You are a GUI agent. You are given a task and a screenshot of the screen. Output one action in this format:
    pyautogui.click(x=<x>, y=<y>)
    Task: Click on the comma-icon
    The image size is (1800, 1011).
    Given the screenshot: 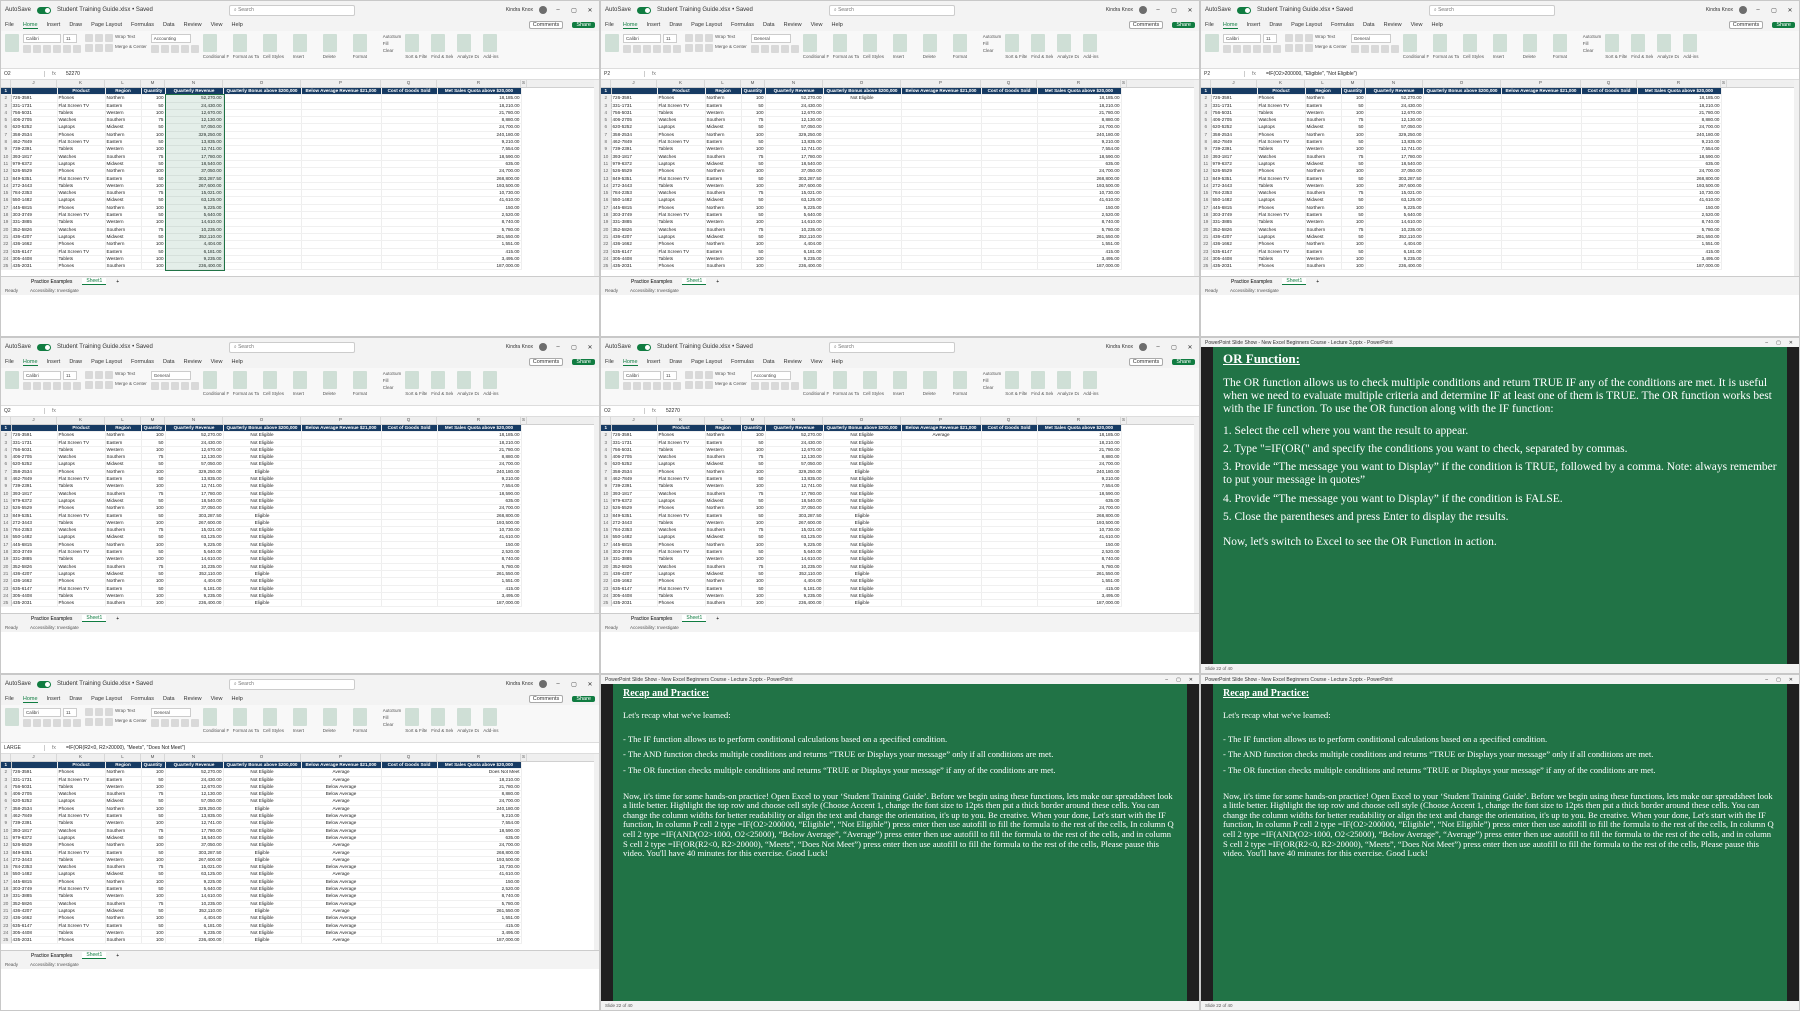 What is the action you would take?
    pyautogui.click(x=174, y=386)
    